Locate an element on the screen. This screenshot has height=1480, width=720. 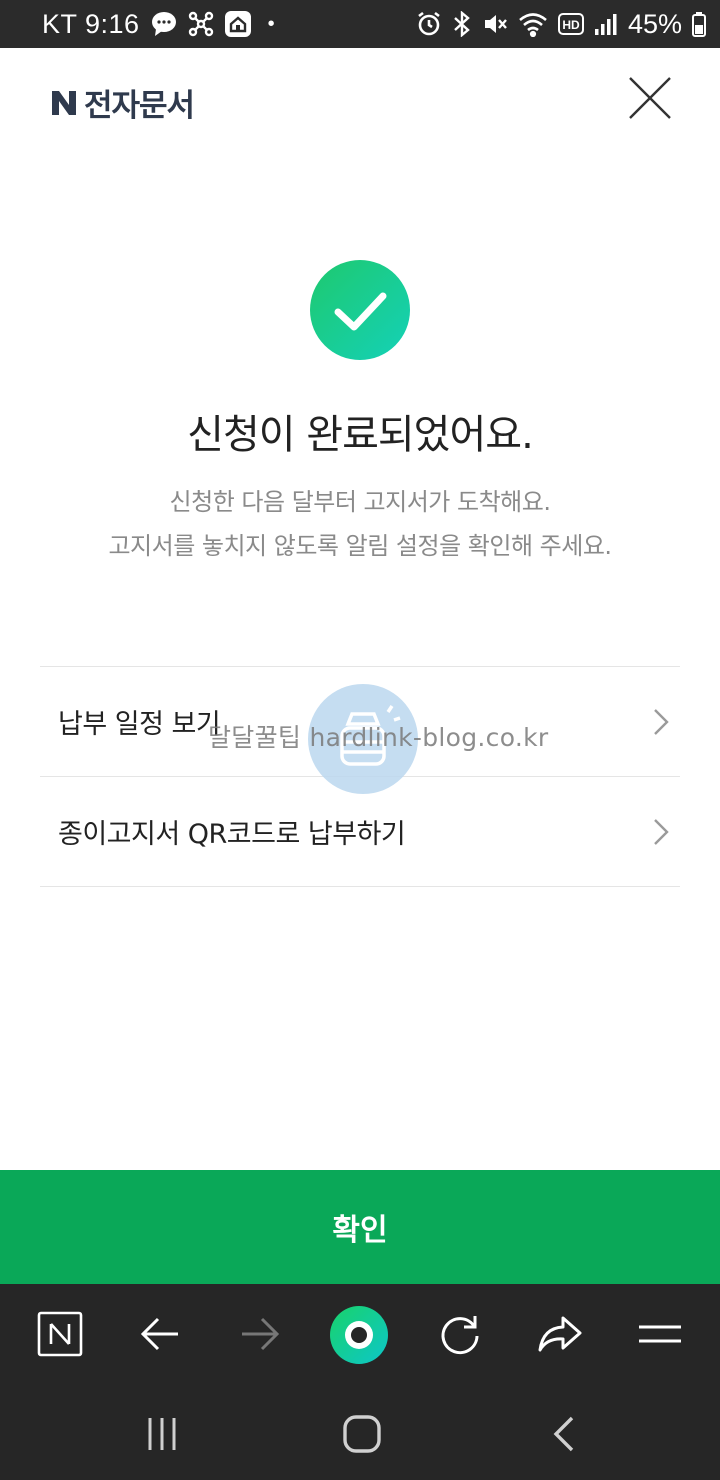
menu-icon is located at coordinates (660, 1334).